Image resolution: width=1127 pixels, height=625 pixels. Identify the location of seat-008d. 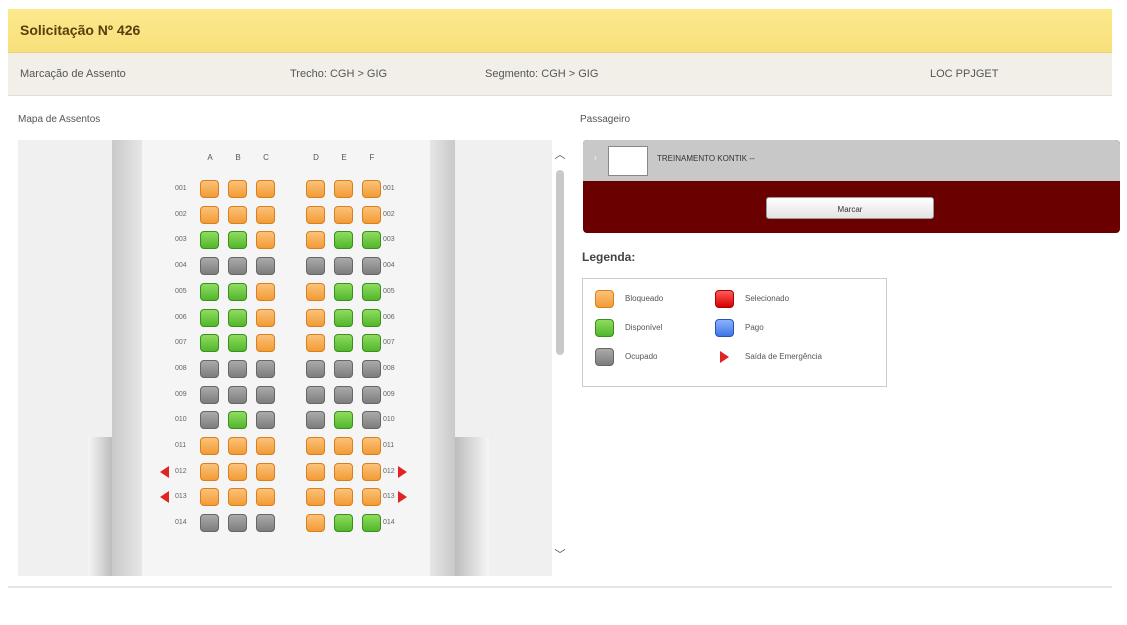
(315, 369).